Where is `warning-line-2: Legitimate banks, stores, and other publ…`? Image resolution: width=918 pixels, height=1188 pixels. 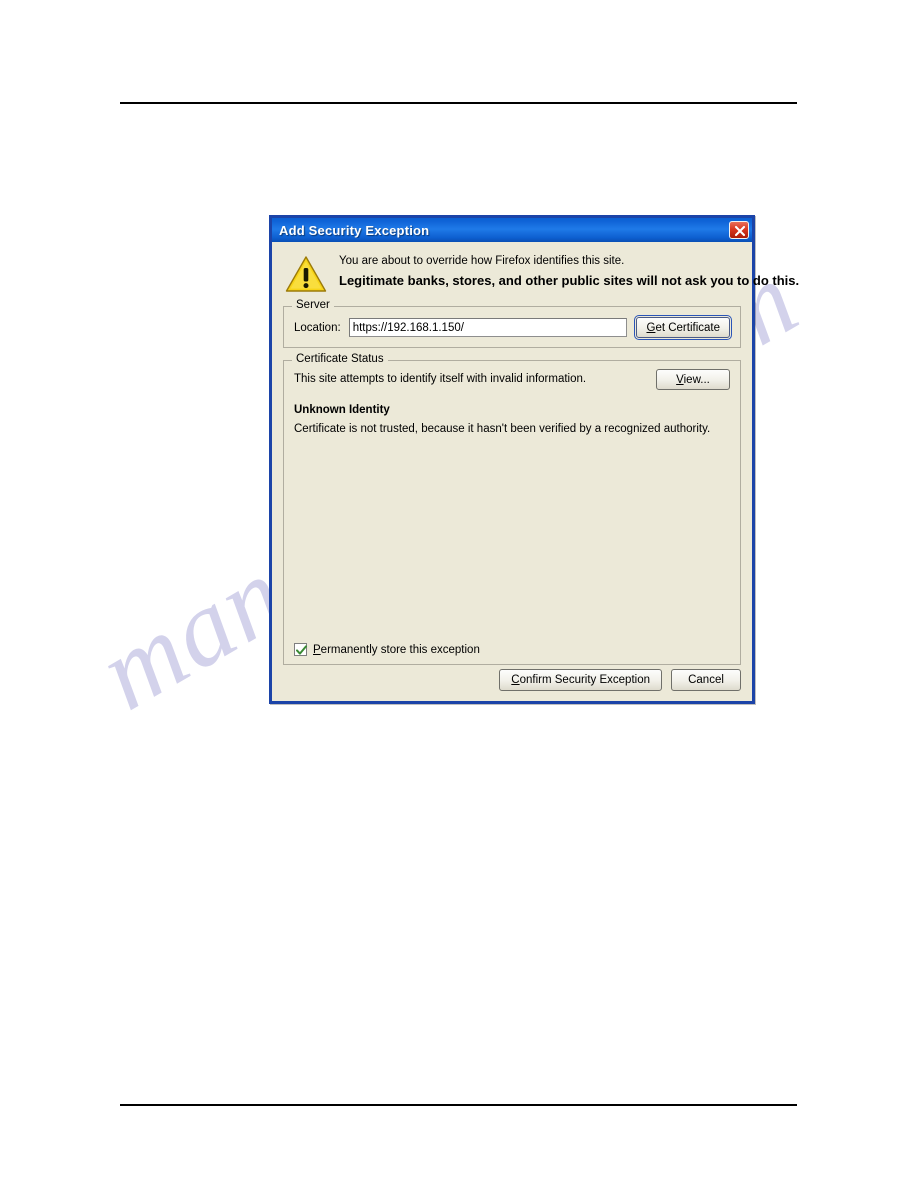 warning-line-2: Legitimate banks, stores, and other publ… is located at coordinates (569, 280).